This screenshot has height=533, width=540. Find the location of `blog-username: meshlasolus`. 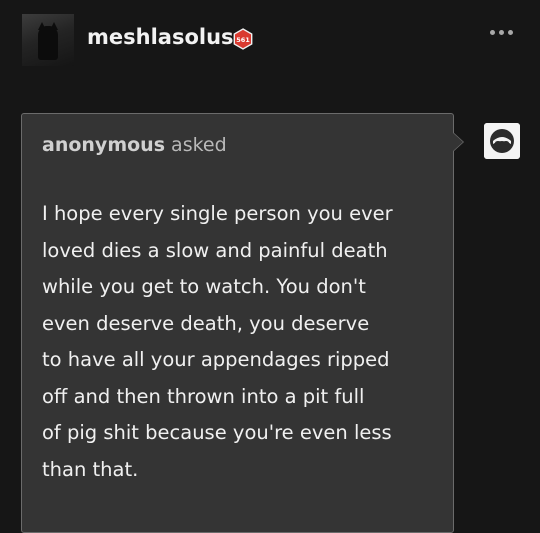

blog-username: meshlasolus is located at coordinates (160, 37).